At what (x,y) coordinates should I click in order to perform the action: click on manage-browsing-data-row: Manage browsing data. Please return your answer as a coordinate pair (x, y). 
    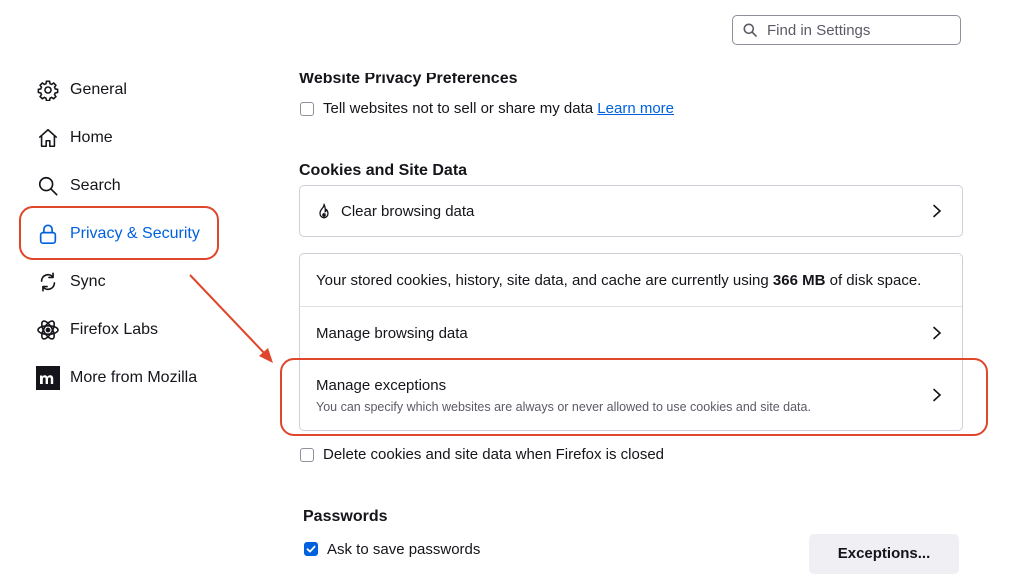
    Looking at the image, I should click on (631, 333).